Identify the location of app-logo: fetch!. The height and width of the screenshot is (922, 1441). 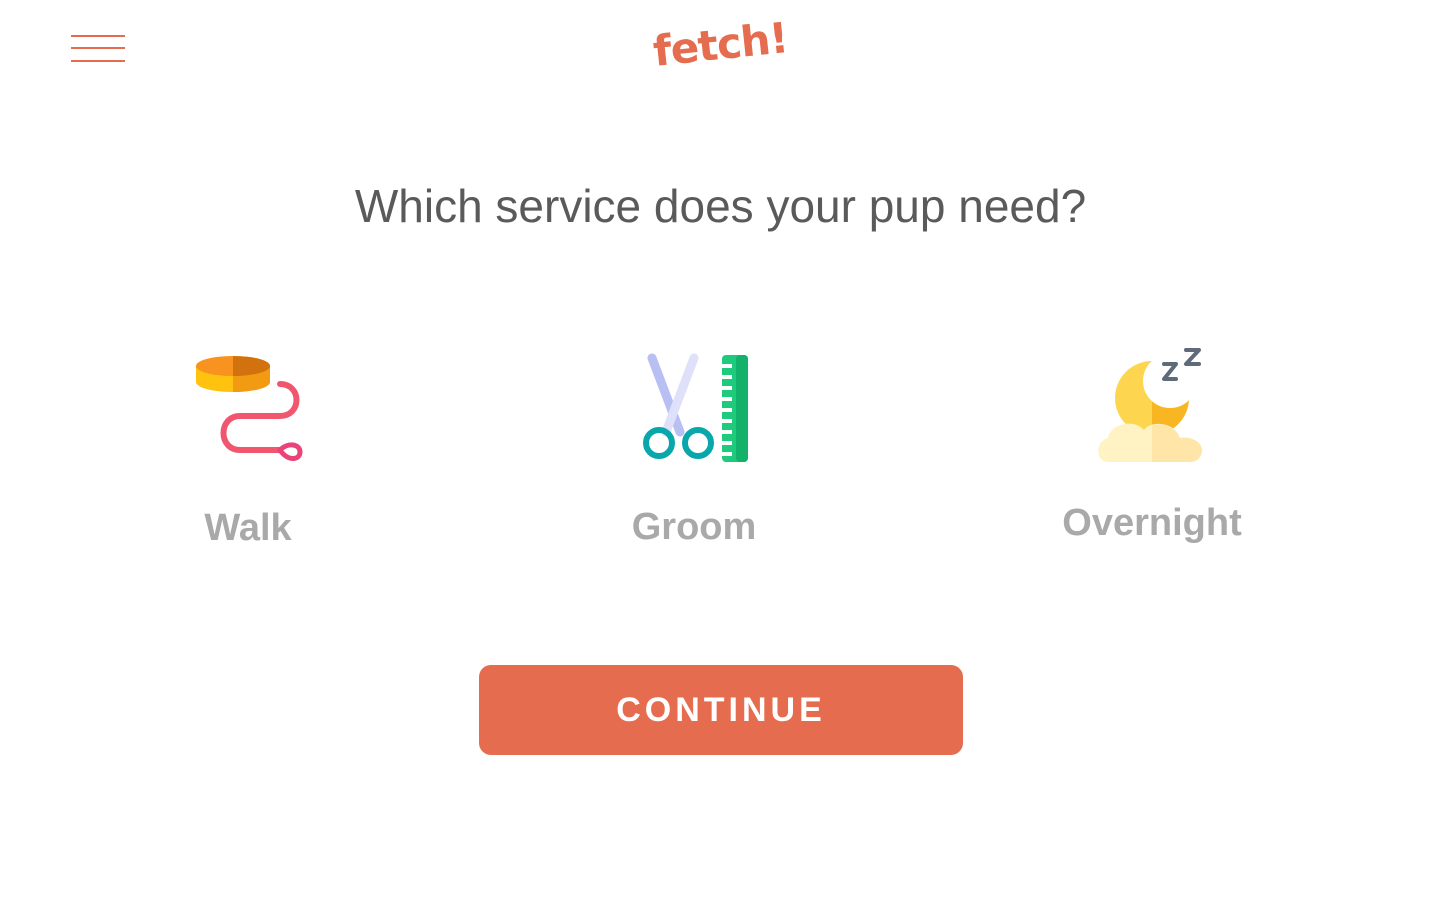
(720, 44).